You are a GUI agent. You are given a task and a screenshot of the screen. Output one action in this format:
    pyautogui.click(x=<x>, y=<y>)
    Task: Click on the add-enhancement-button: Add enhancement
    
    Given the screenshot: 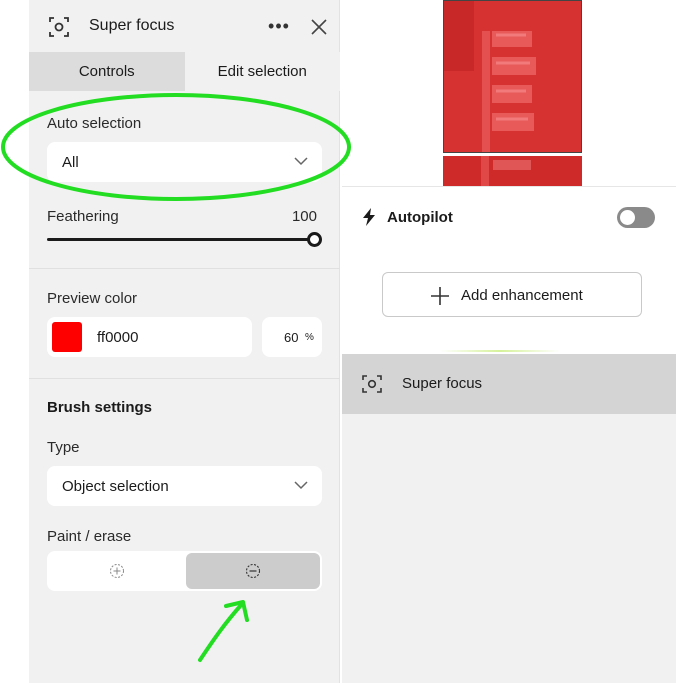 What is the action you would take?
    pyautogui.click(x=512, y=294)
    